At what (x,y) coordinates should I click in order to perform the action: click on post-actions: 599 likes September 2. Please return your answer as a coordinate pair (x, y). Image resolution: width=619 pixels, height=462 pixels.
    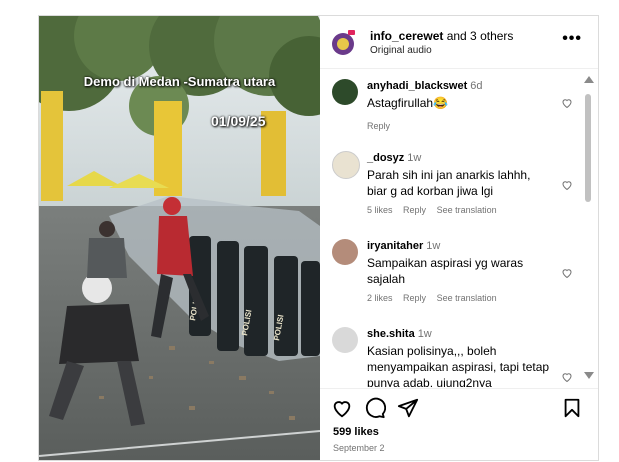
    Looking at the image, I should click on (459, 424).